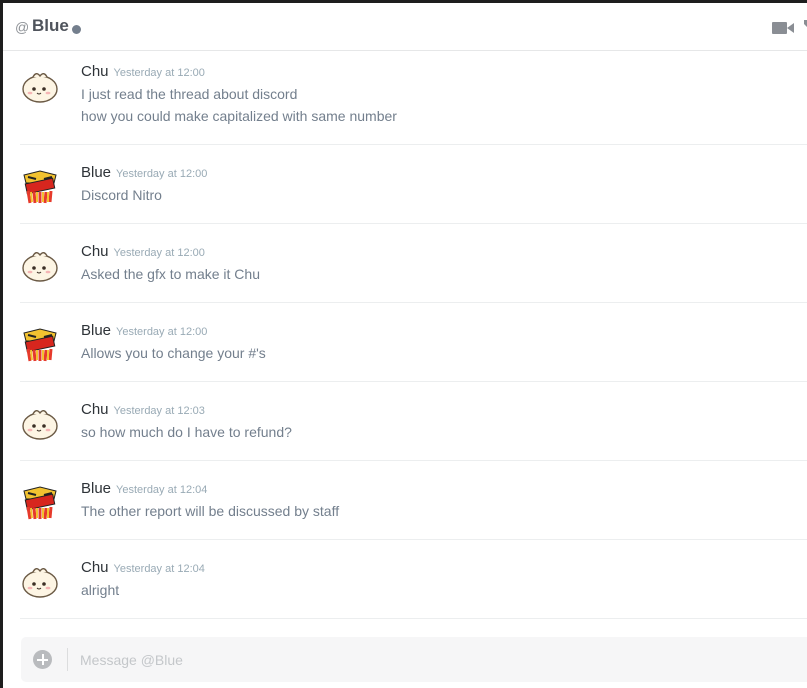 Image resolution: width=807 pixels, height=688 pixels. Describe the element at coordinates (173, 353) in the screenshot. I see `message-text: Allows you to change your #'s` at that location.